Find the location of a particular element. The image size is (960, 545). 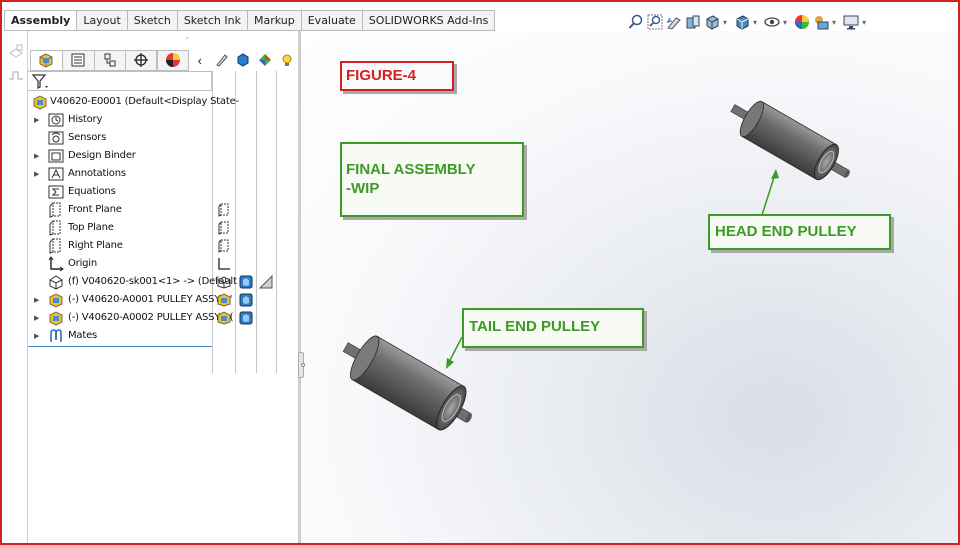

tab-evaluate: Evaluate is located at coordinates (332, 20).